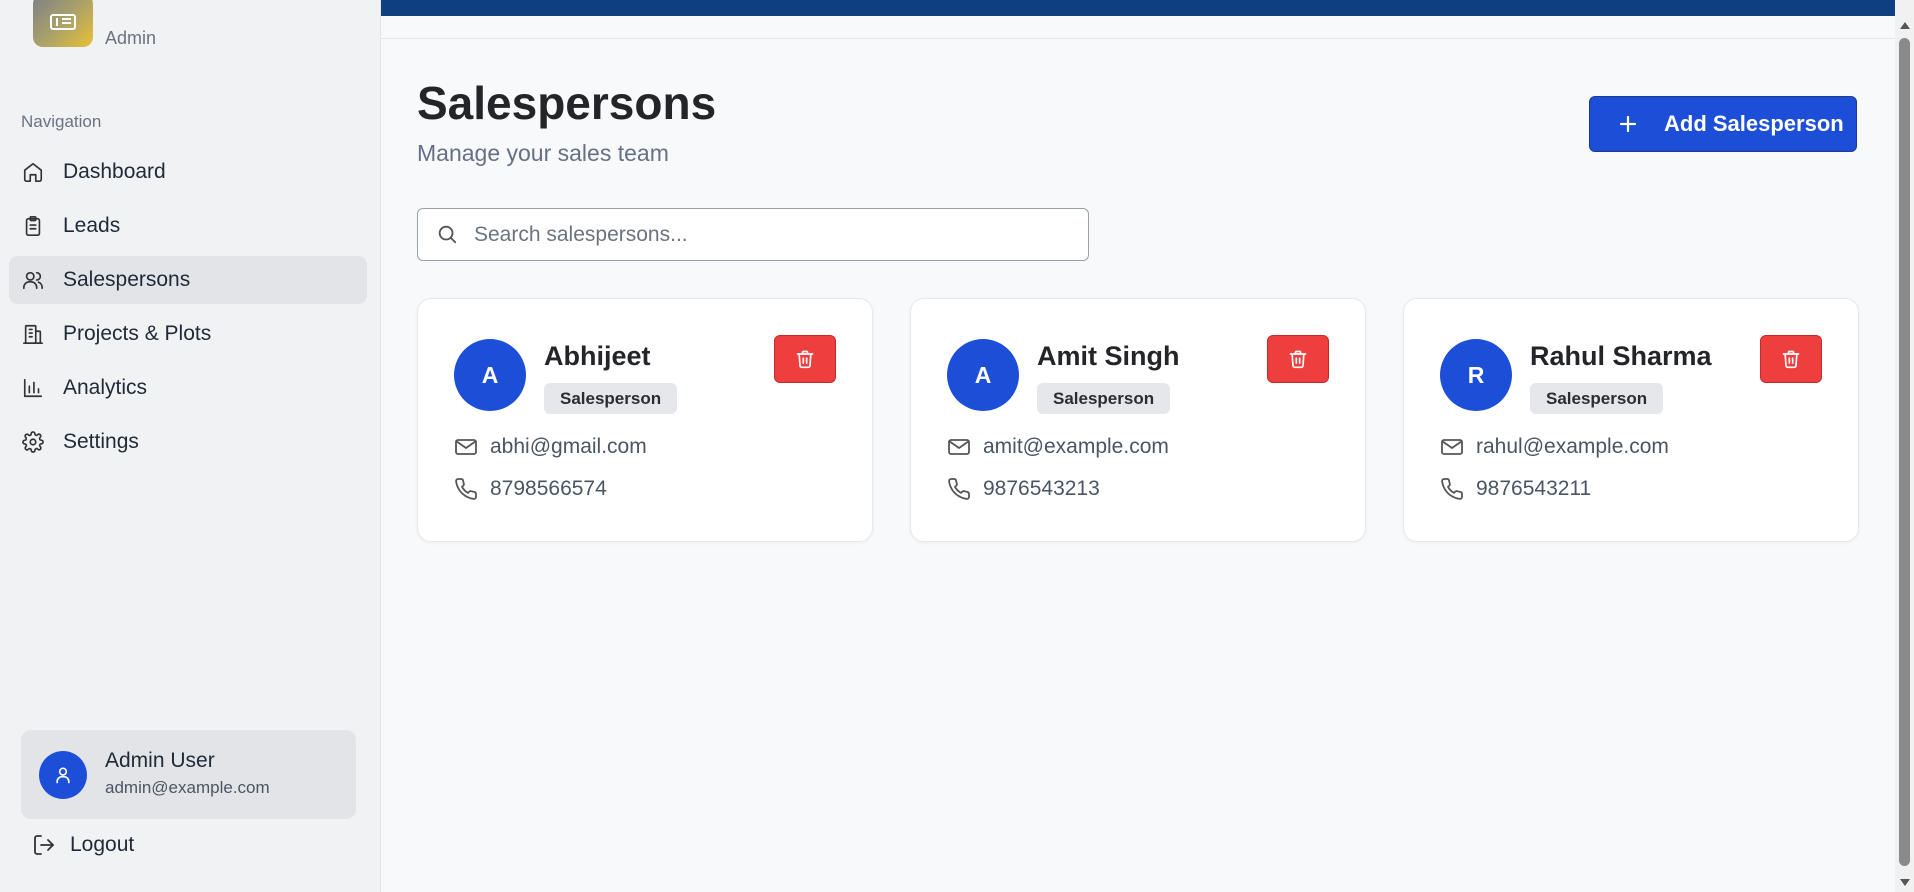 The image size is (1914, 892). What do you see at coordinates (44, 845) in the screenshot?
I see `logout-icon` at bounding box center [44, 845].